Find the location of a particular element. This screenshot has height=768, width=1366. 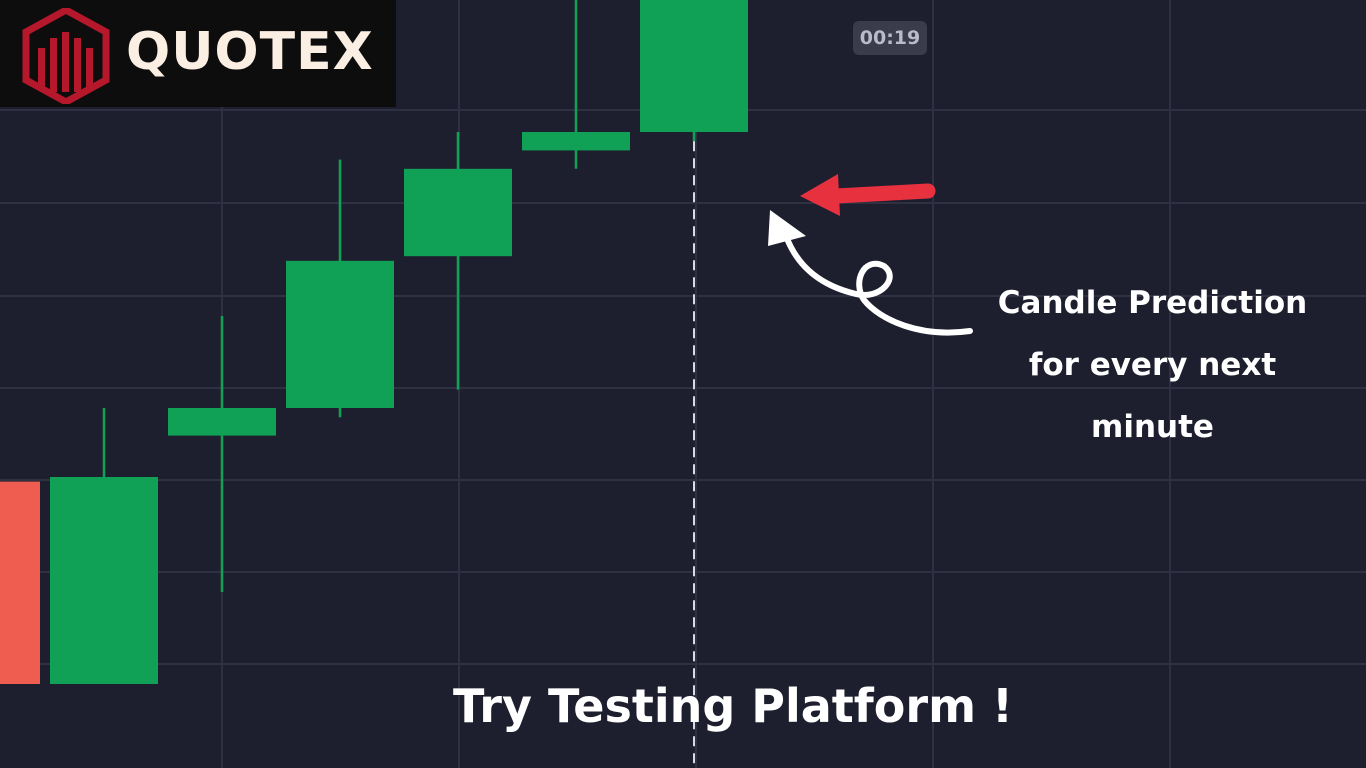

brand-name: QUOTEX is located at coordinates (250, 52).